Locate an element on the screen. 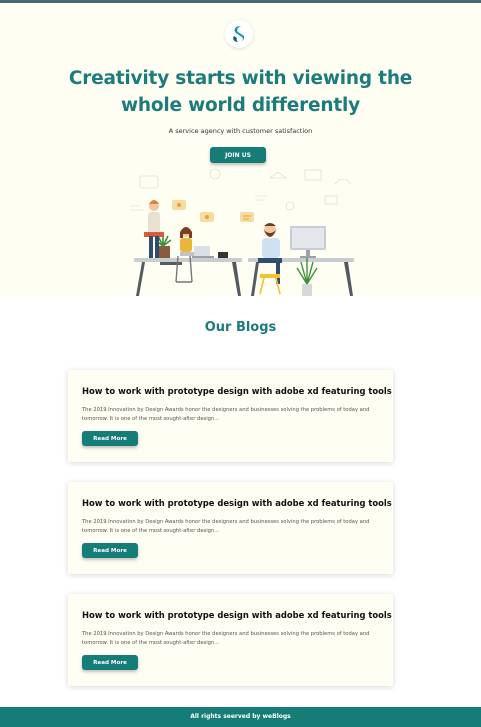 The height and width of the screenshot is (727, 481). join-us-button: JOIN US is located at coordinates (238, 155).